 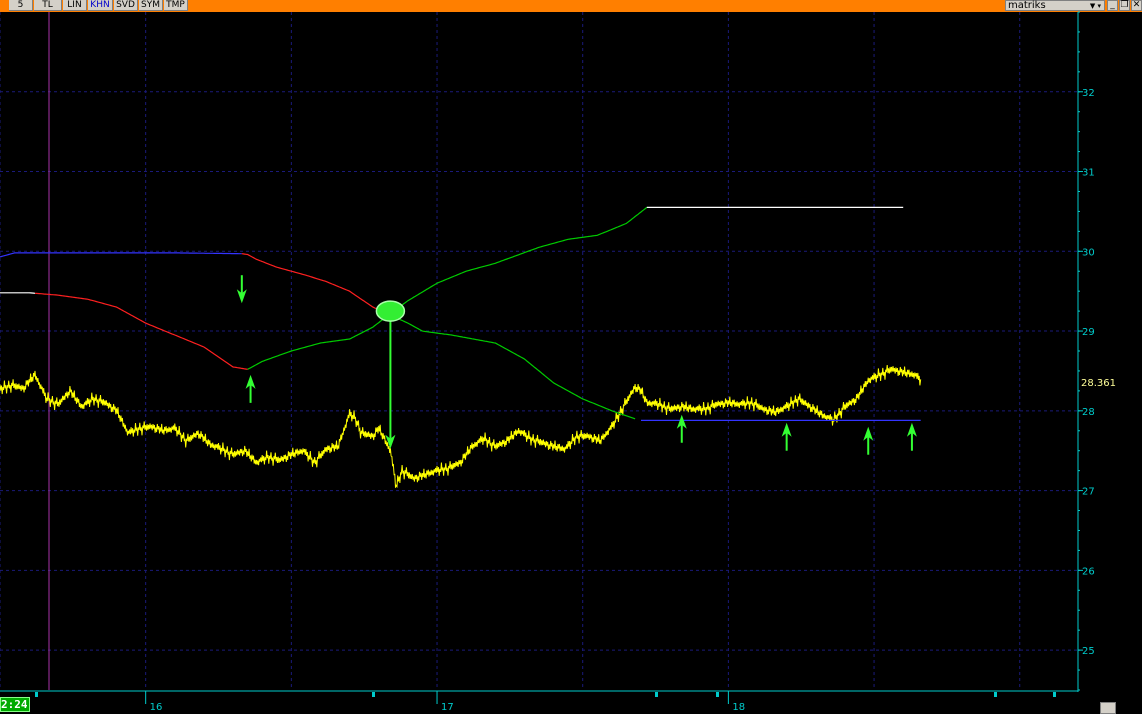 I want to click on y-tick-label: 29, so click(x=1088, y=332).